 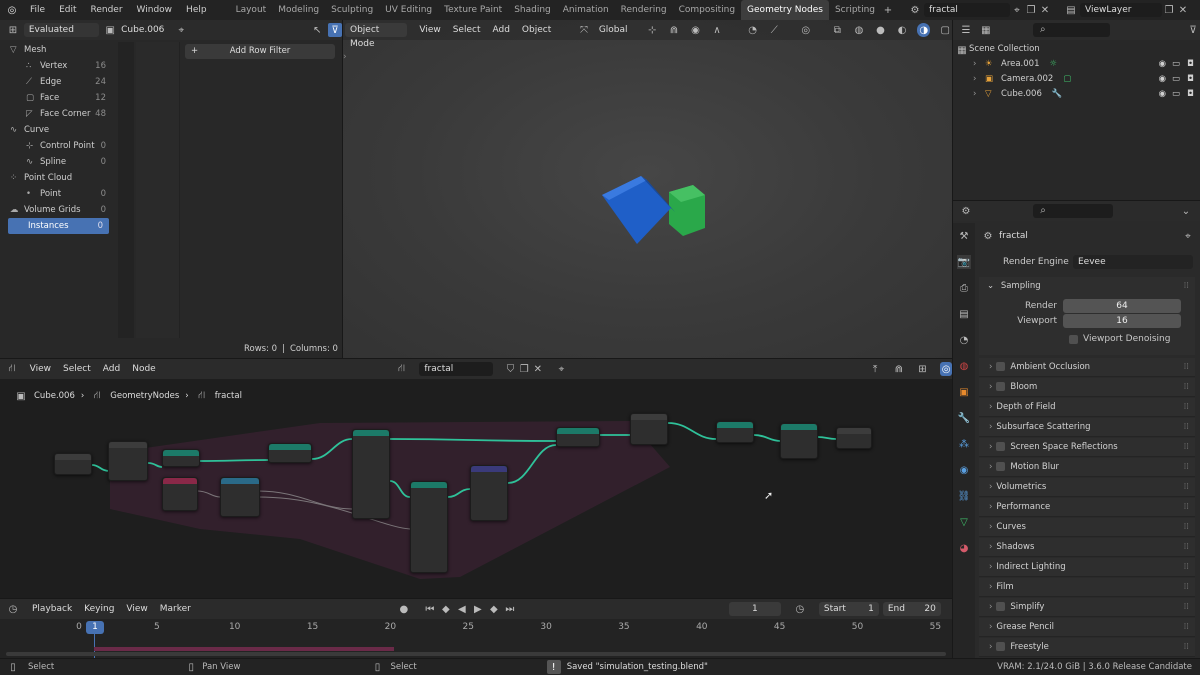 What do you see at coordinates (56, 98) in the screenshot?
I see `domain-face: ▢ Face 12` at bounding box center [56, 98].